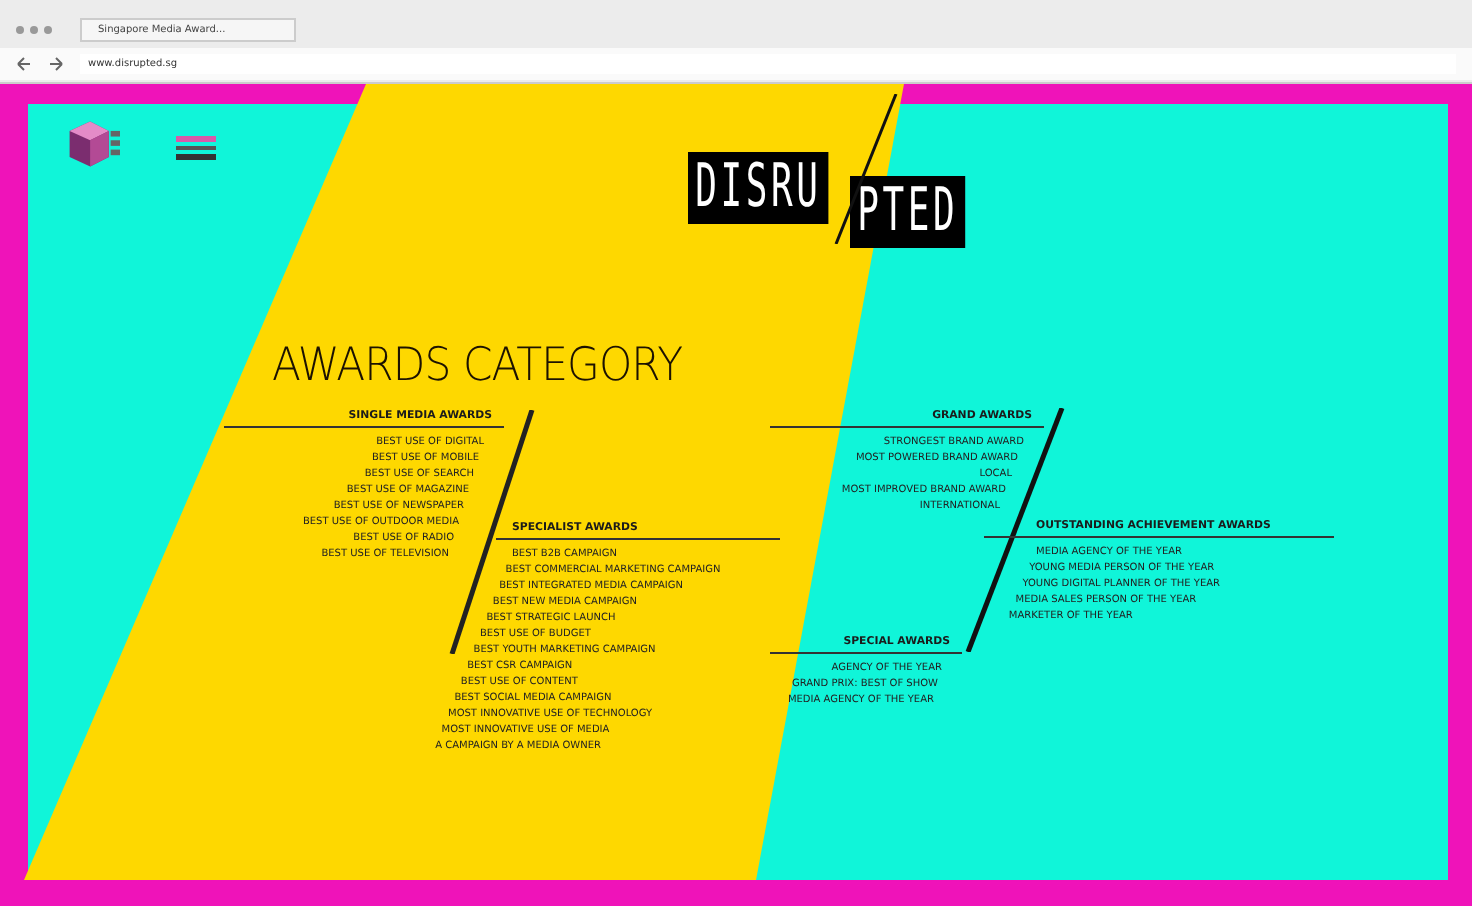 This screenshot has height=906, width=1472. What do you see at coordinates (477, 366) in the screenshot?
I see `page-heading: AWARDS CATEGORY` at bounding box center [477, 366].